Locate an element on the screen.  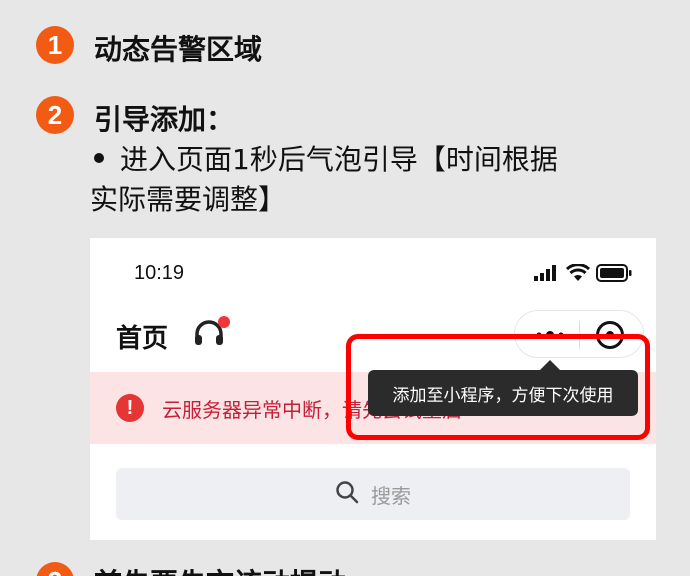
headset-icon is located at coordinates (209, 337).